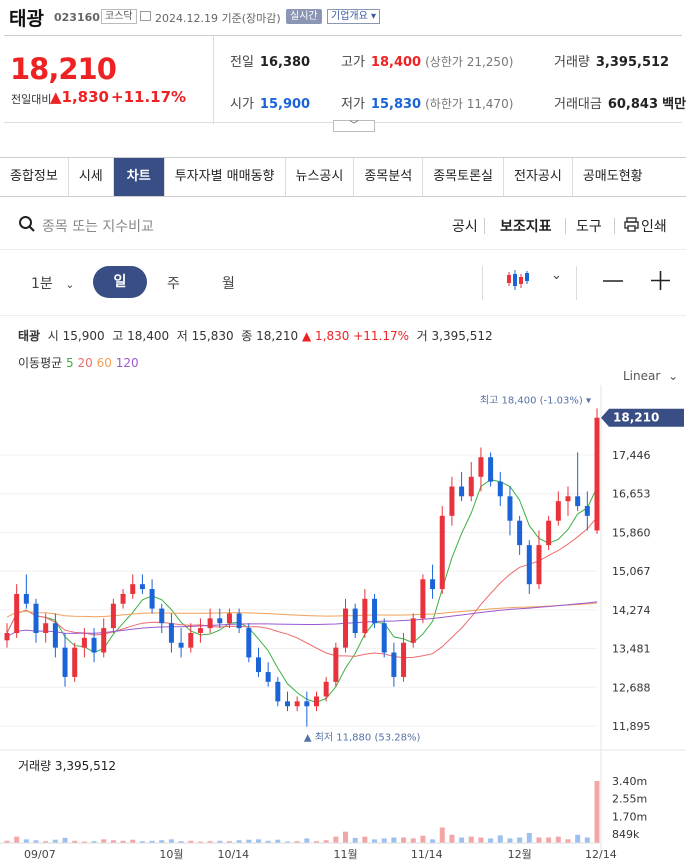 The image size is (686, 862). What do you see at coordinates (34, 177) in the screenshot?
I see `tab-overview: 종합정보` at bounding box center [34, 177].